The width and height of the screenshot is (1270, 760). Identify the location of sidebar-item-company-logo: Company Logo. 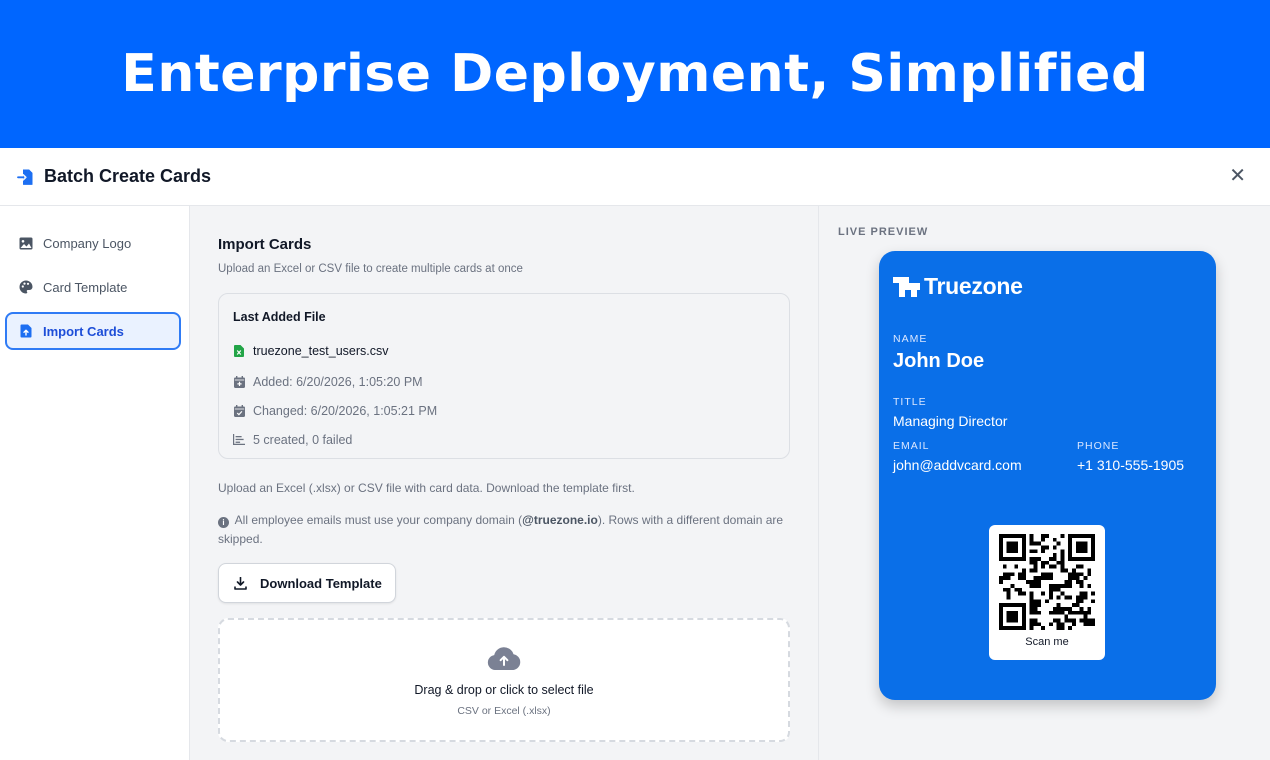
(93, 243).